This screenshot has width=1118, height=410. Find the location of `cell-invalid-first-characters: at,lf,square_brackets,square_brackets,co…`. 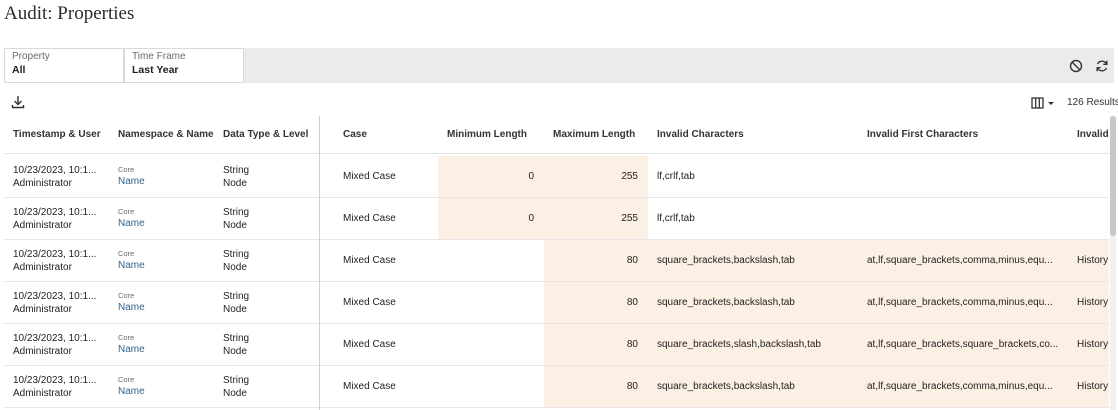

cell-invalid-first-characters: at,lf,square_brackets,square_brackets,co… is located at coordinates (963, 344).